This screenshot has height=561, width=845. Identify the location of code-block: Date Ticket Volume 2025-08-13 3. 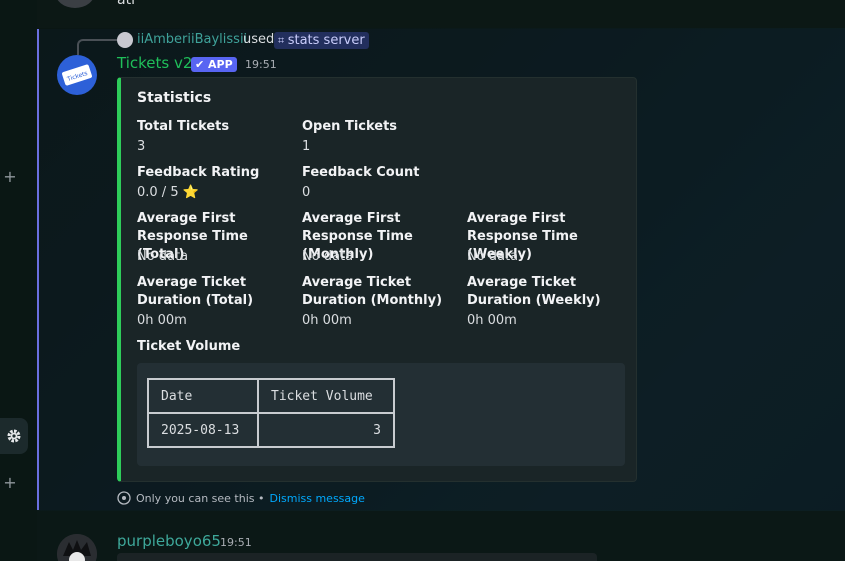
(381, 414).